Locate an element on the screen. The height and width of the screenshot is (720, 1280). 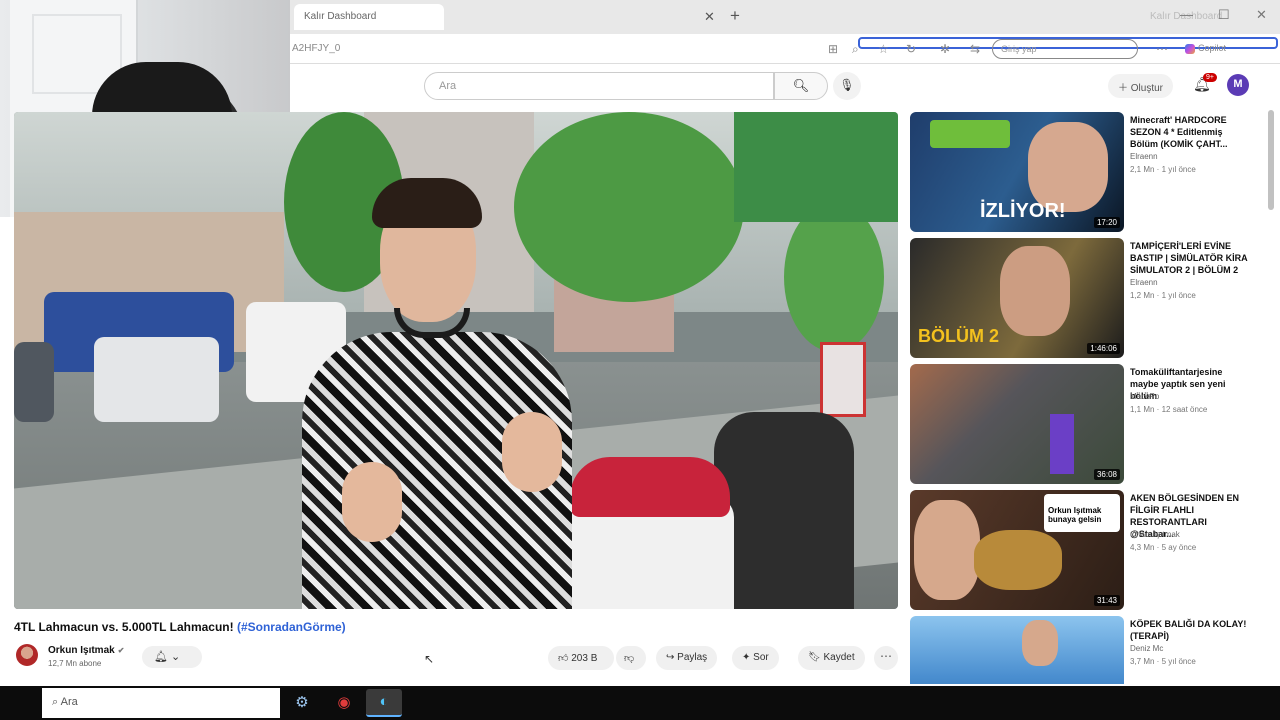
subscribed-bell-button: 🔔︎ ⌄ is located at coordinates (172, 657).